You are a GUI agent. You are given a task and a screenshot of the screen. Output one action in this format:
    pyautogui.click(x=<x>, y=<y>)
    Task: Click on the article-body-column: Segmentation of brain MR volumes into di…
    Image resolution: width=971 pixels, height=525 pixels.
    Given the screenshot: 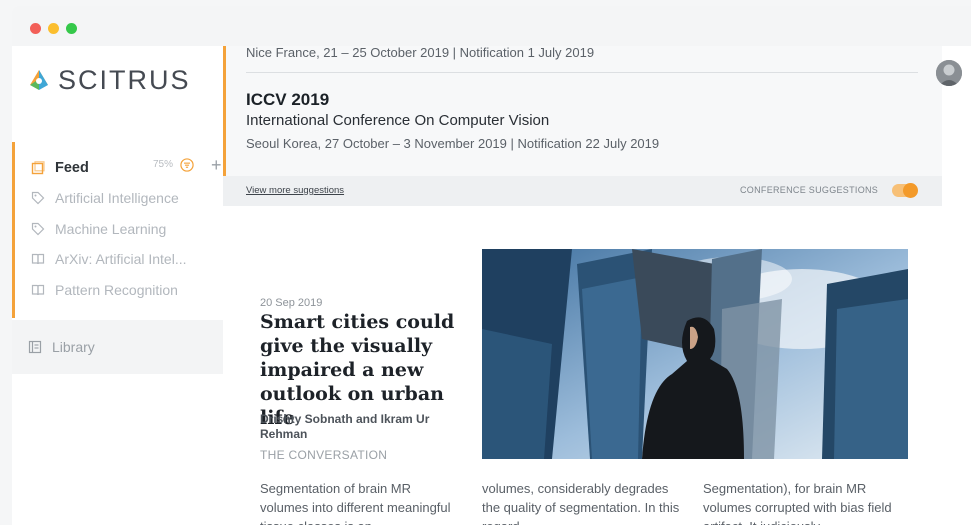 What is the action you would take?
    pyautogui.click(x=355, y=503)
    